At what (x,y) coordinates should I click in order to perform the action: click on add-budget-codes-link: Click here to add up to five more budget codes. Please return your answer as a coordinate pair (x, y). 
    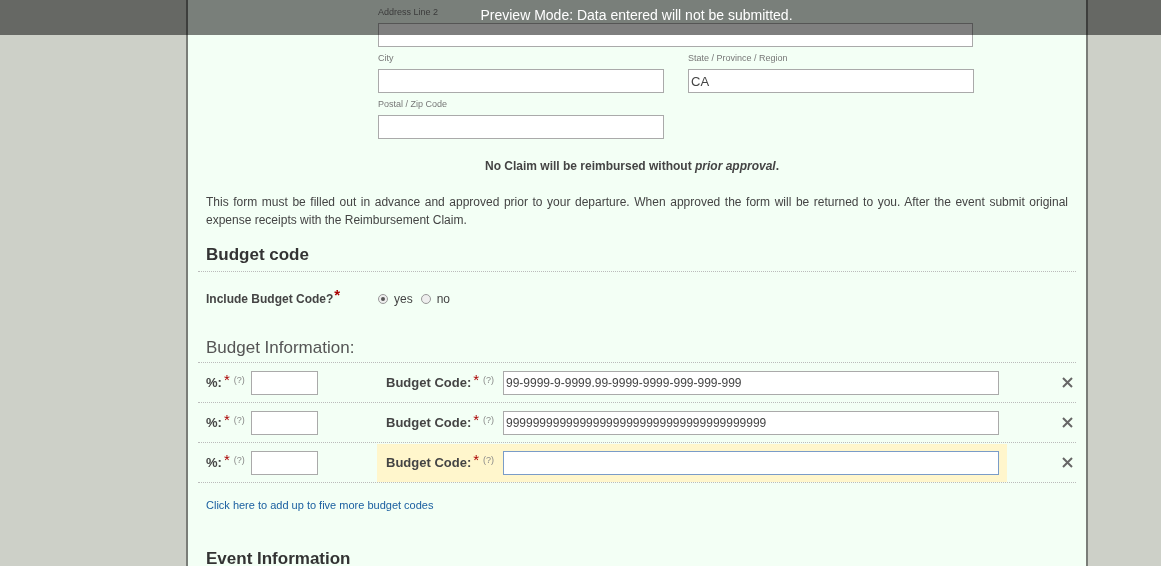
    Looking at the image, I should click on (320, 505).